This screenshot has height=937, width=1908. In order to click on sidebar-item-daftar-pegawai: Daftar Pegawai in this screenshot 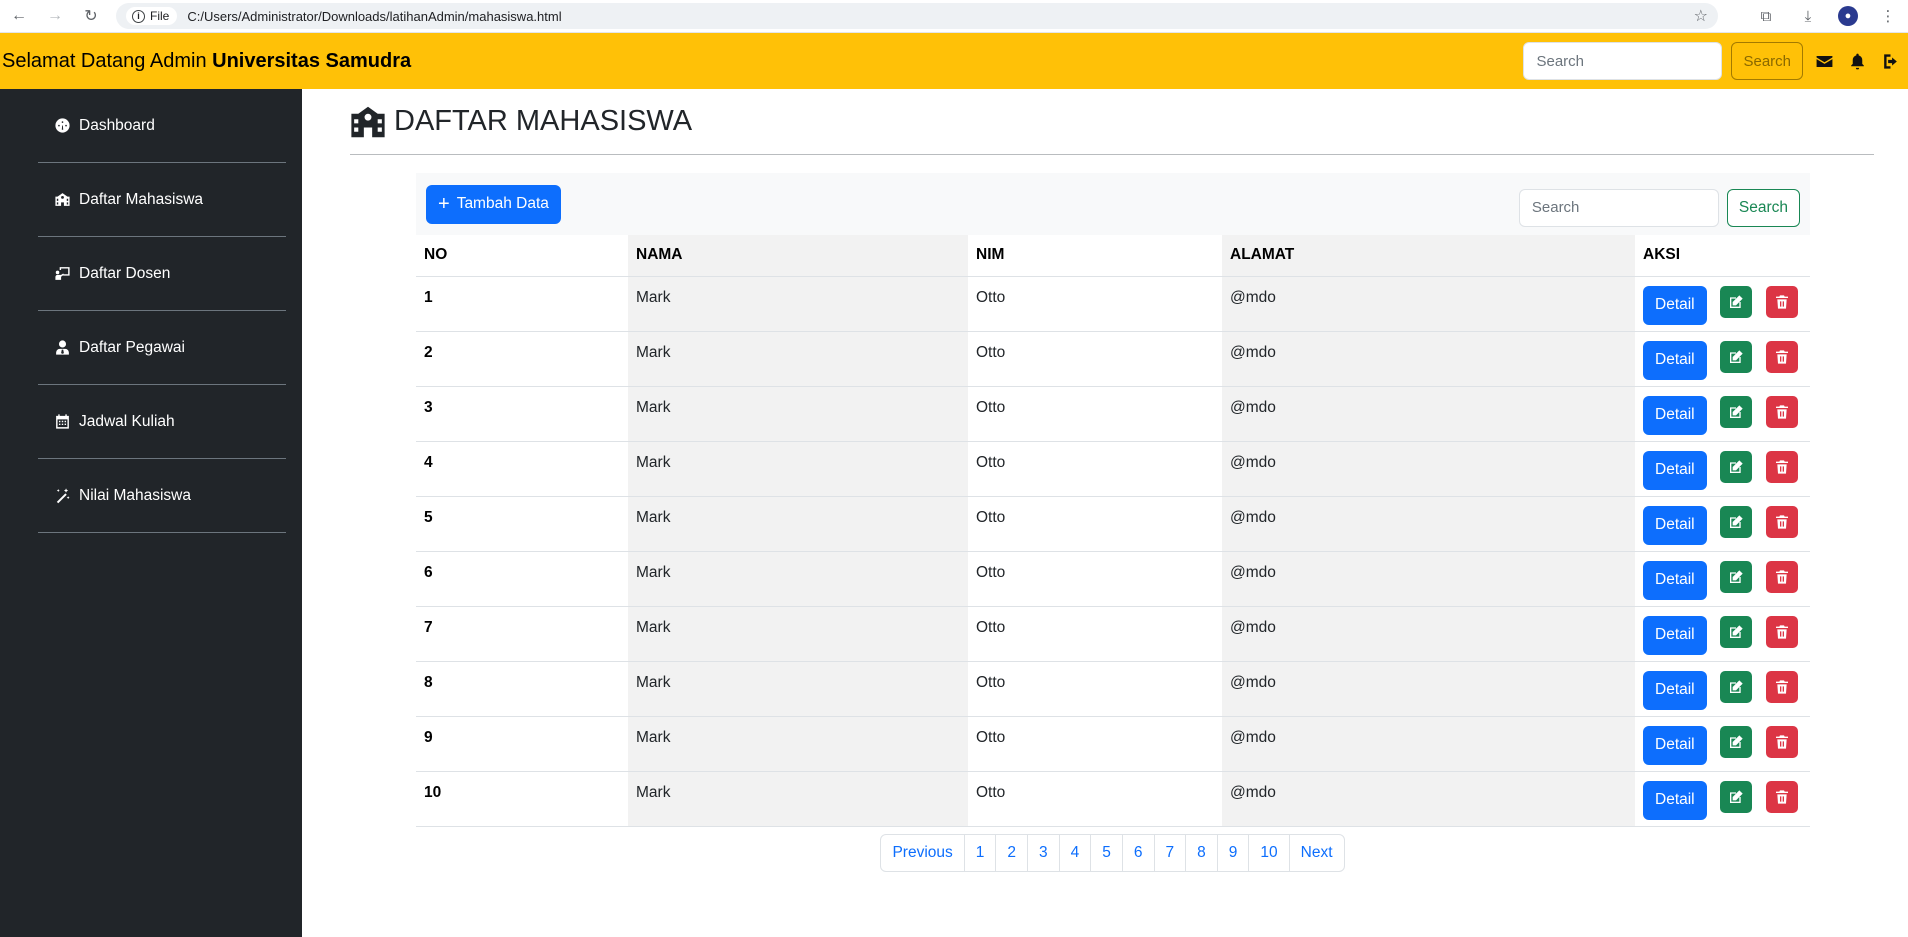, I will do `click(162, 348)`.